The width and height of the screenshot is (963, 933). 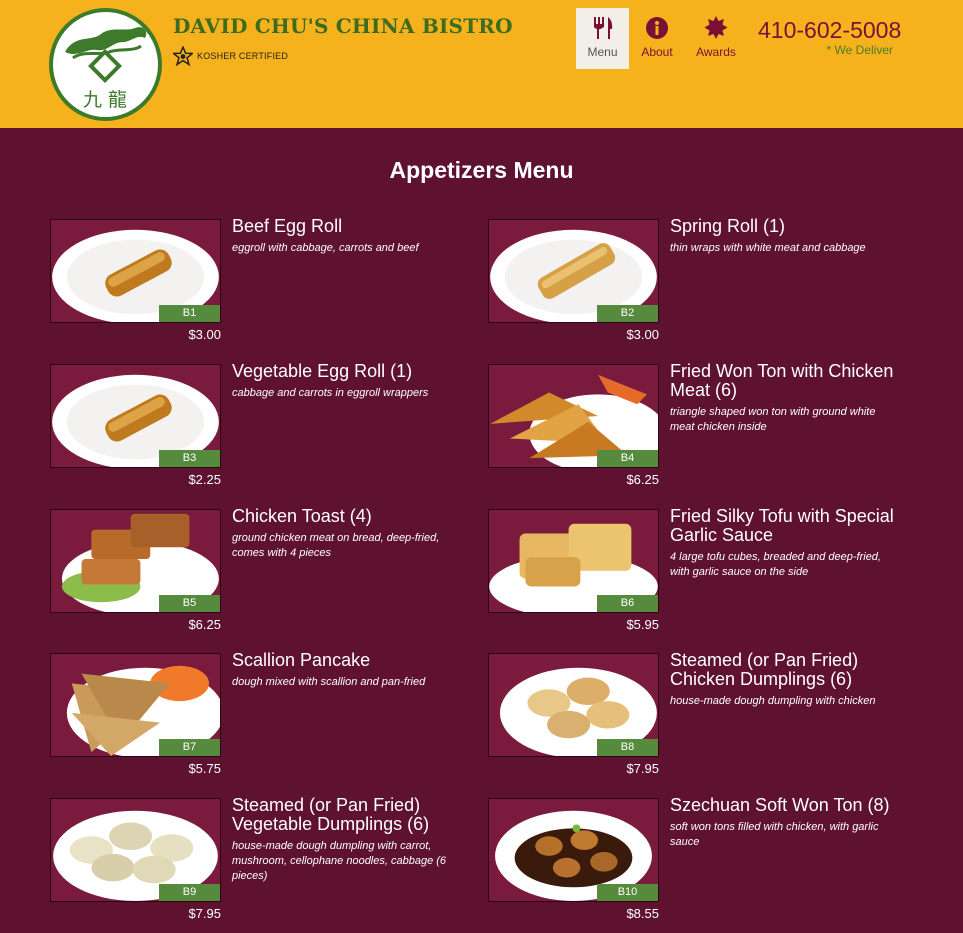 I want to click on menu-item-photo: B9, so click(x=135, y=850).